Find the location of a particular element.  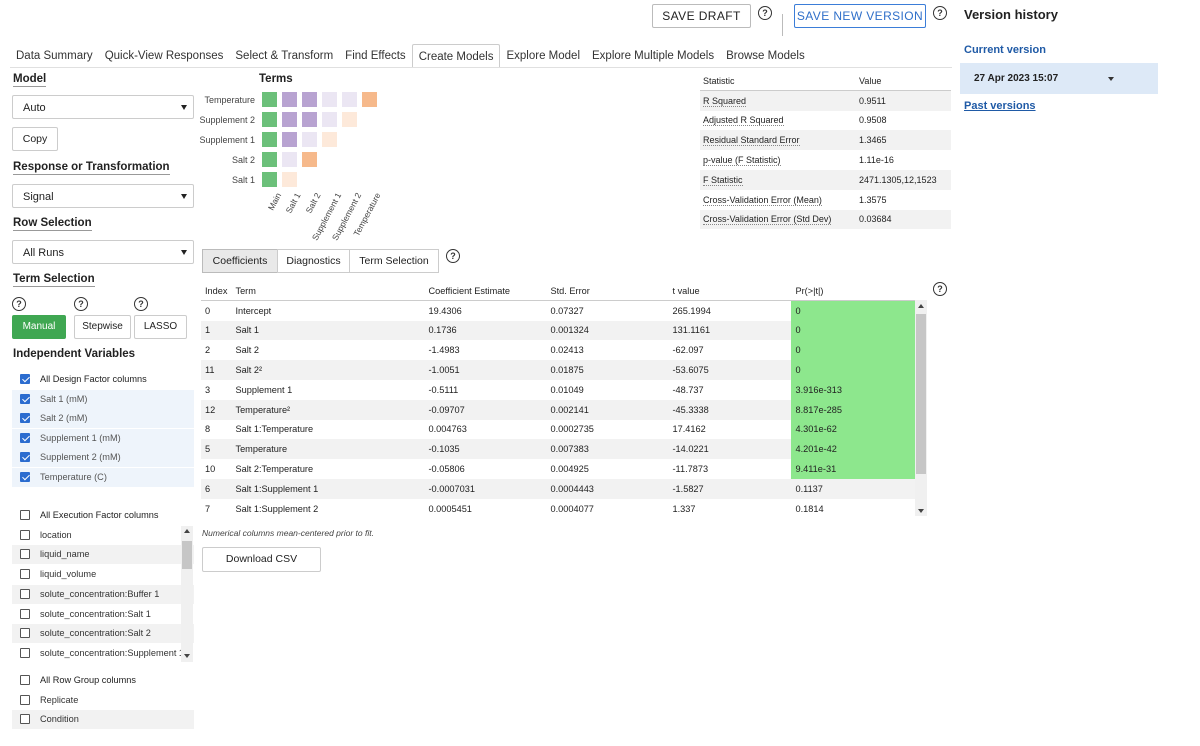

tab-browse-models: Browse Models is located at coordinates (765, 56).